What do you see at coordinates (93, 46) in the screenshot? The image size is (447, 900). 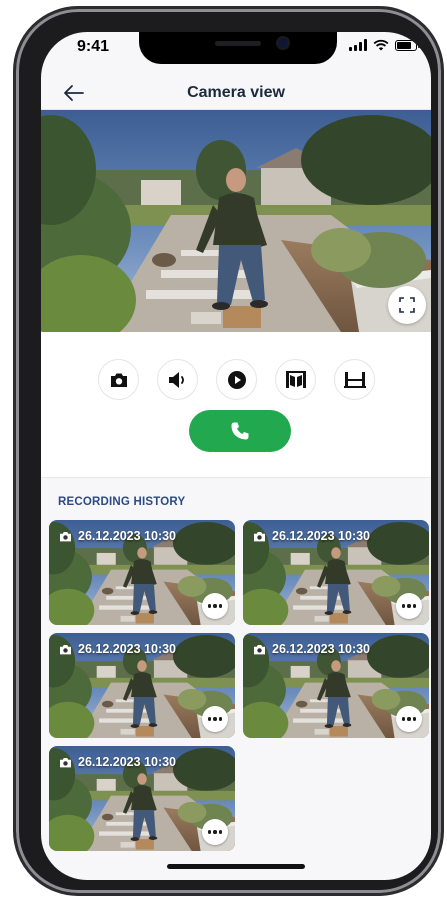 I see `status-time: 9:41` at bounding box center [93, 46].